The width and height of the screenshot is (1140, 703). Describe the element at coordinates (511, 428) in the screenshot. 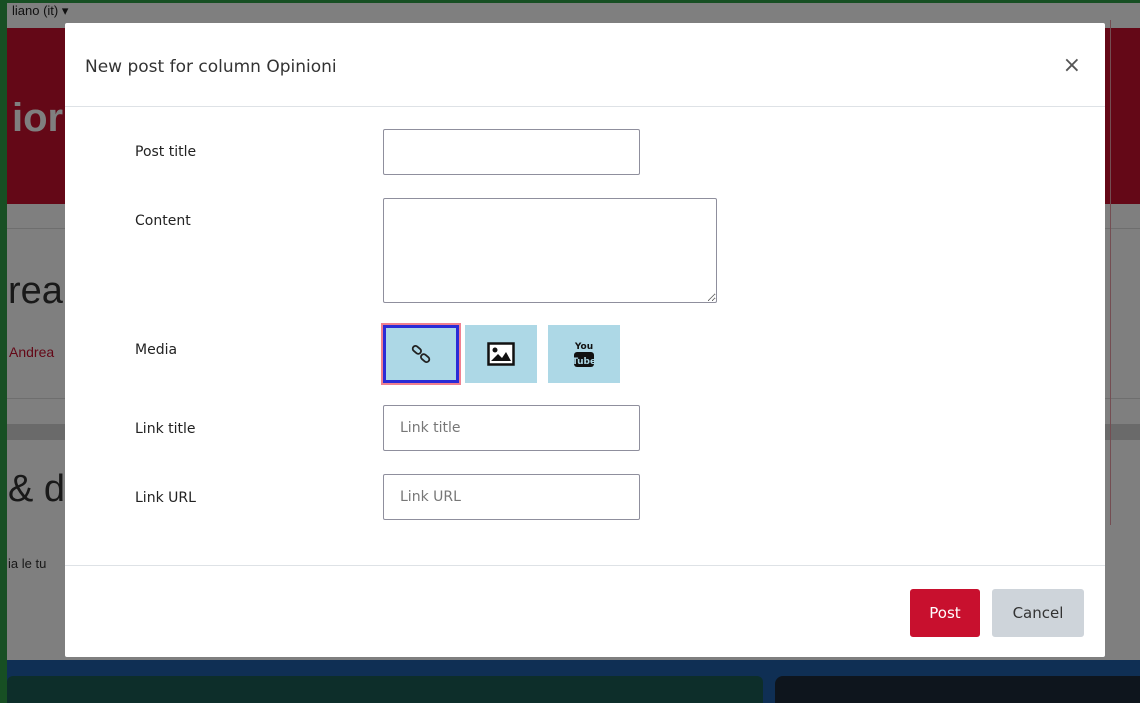

I see `link-title-input` at that location.